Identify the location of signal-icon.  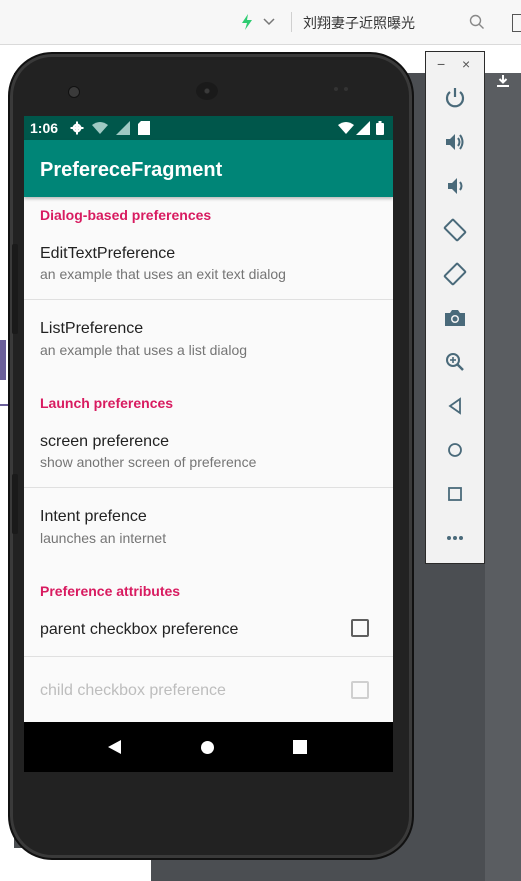
(123, 128).